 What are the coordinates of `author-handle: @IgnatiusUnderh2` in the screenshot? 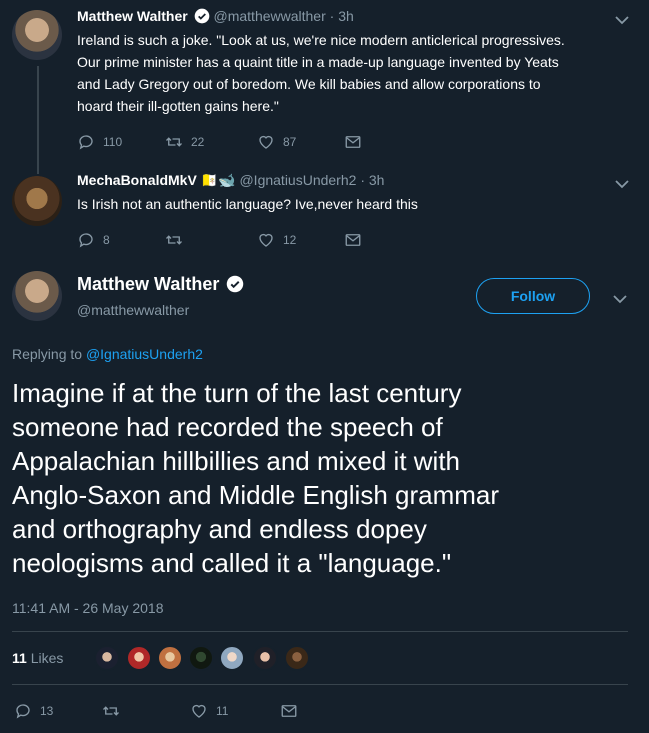 It's located at (297, 180).